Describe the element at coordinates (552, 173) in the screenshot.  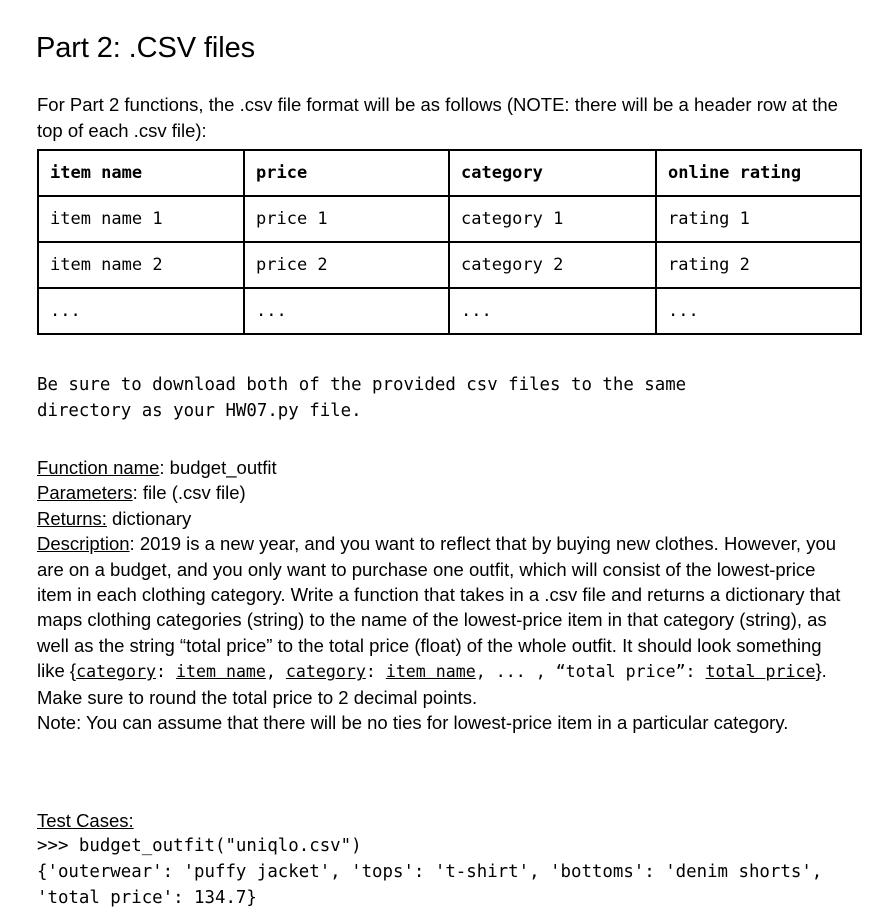
I see `table-header-cell-category: category` at that location.